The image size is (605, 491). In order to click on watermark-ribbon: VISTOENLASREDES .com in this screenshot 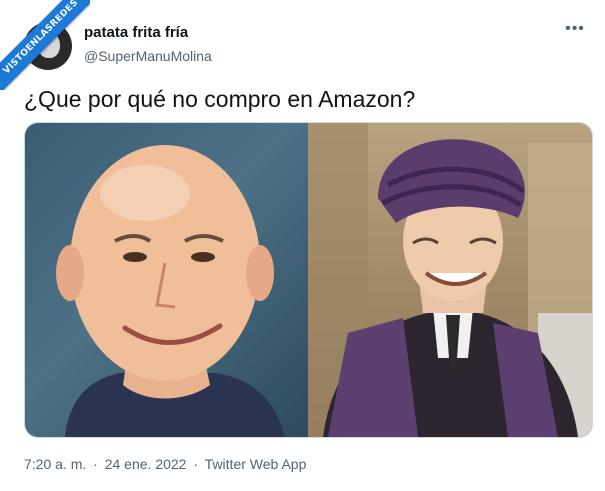, I will do `click(45, 45)`.